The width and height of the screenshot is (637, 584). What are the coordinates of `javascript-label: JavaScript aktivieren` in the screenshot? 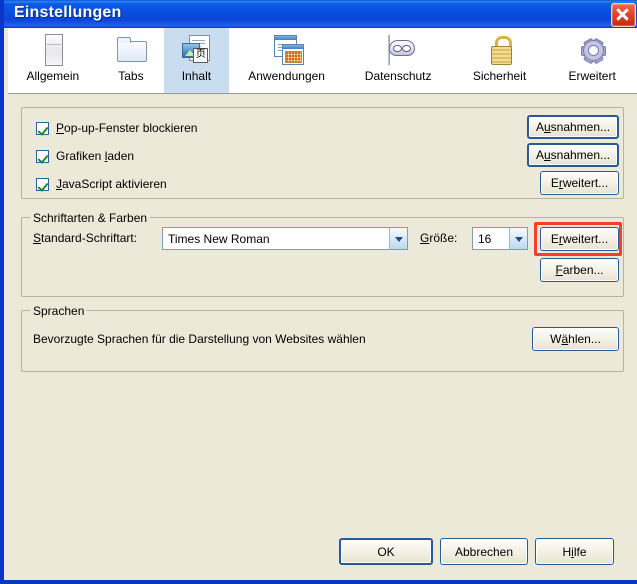 It's located at (111, 184).